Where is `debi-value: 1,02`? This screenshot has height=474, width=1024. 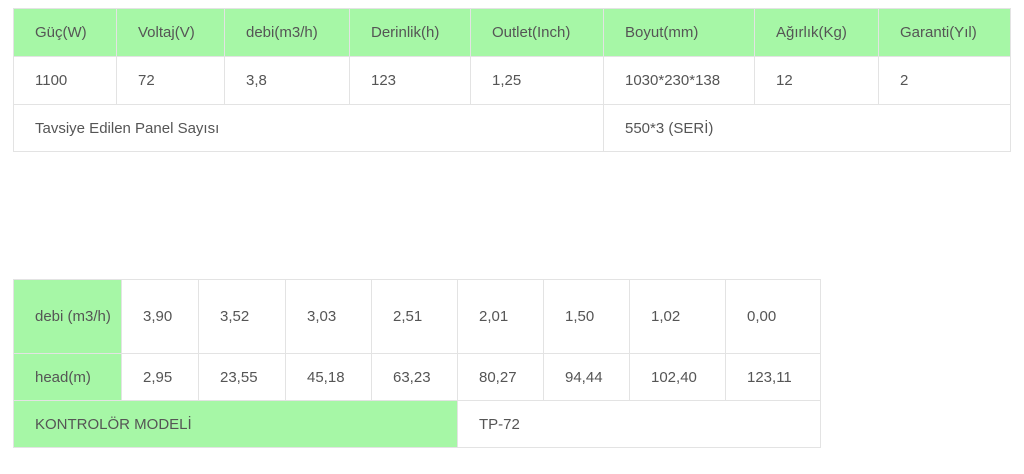
debi-value: 1,02 is located at coordinates (677, 316).